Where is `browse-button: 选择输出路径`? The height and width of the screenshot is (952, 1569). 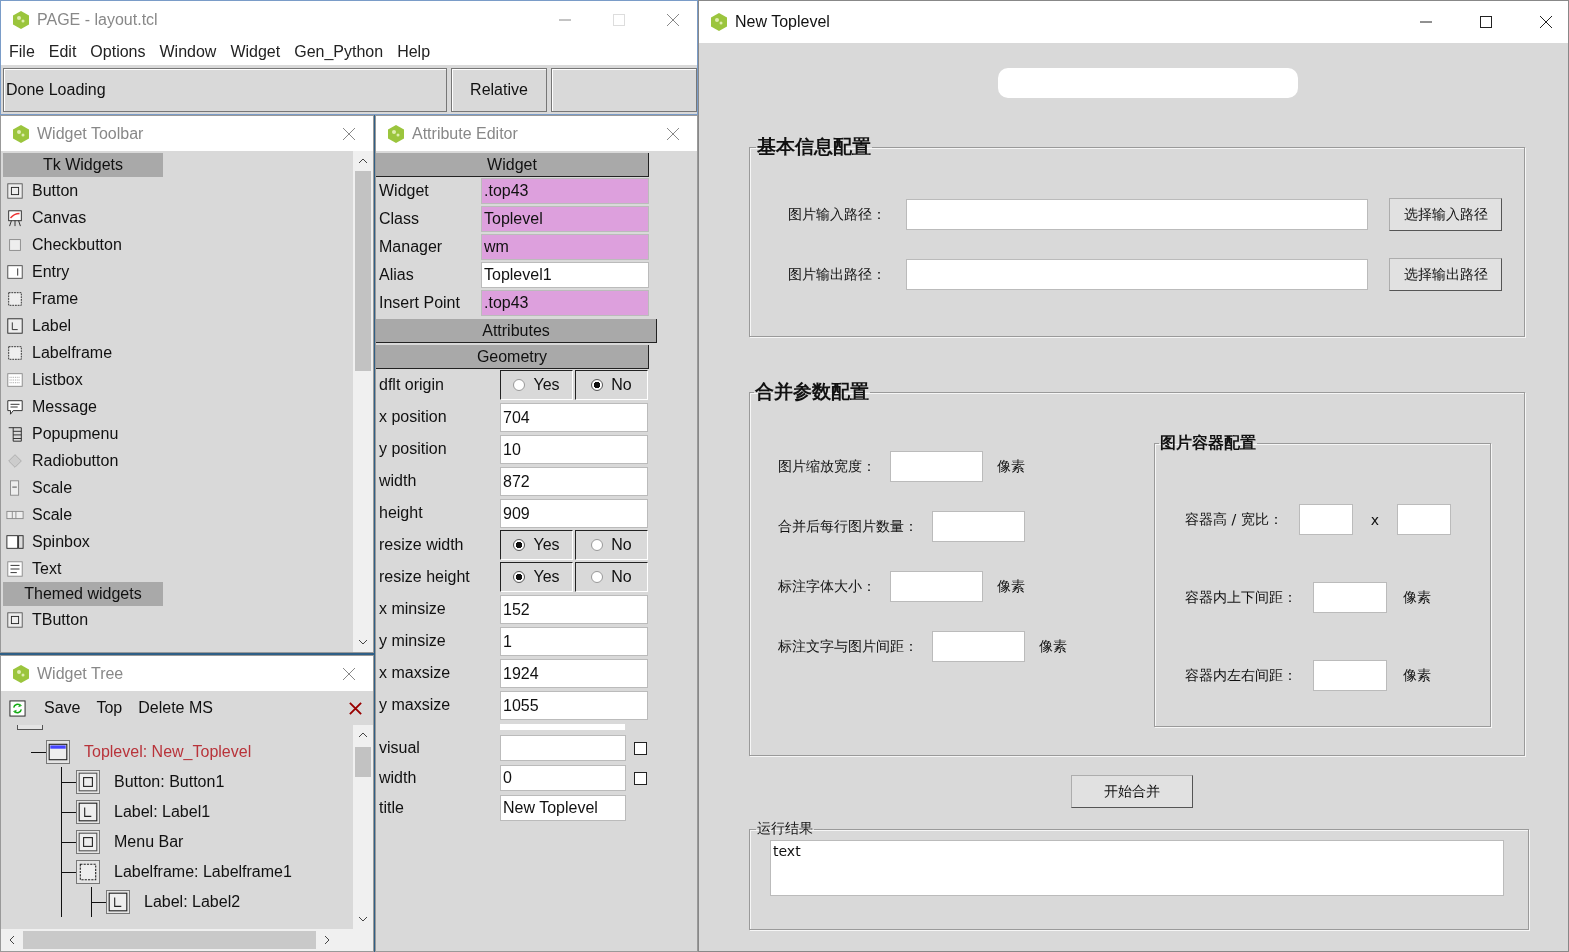
browse-button: 选择输出路径 is located at coordinates (1445, 274).